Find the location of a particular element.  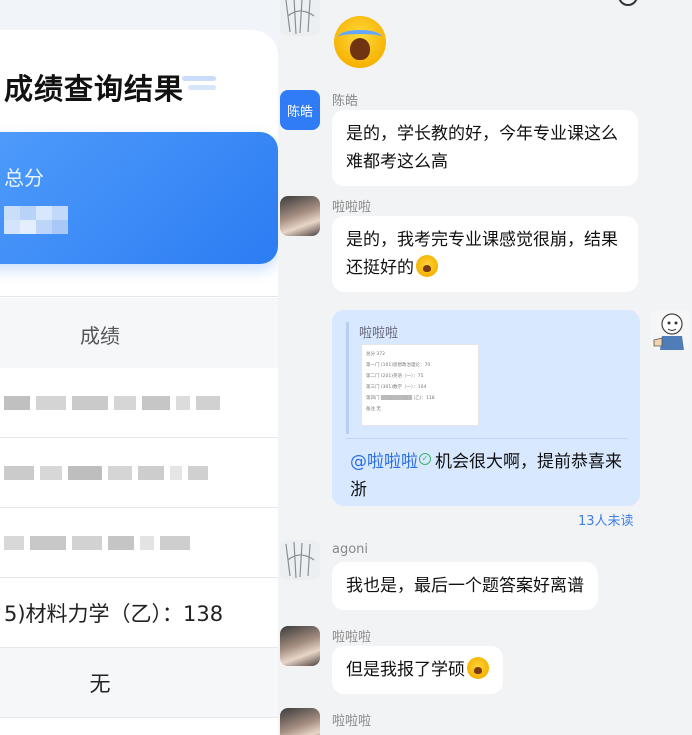

quote-divider is located at coordinates (487, 438).